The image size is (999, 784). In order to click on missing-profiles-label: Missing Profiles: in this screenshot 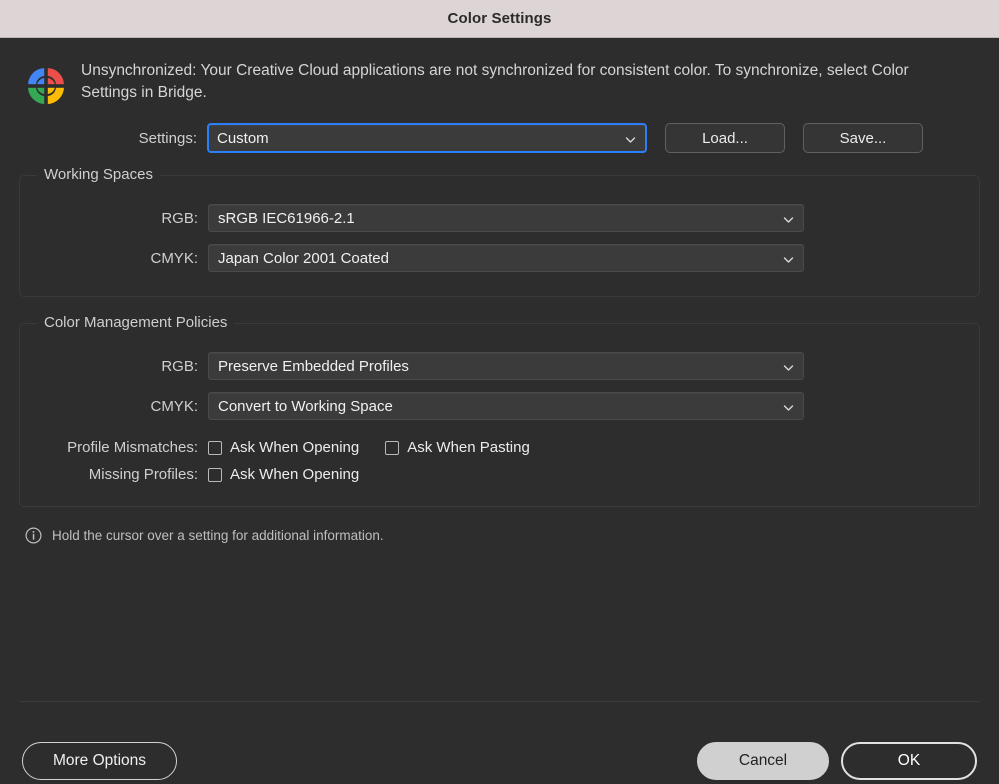, I will do `click(143, 474)`.